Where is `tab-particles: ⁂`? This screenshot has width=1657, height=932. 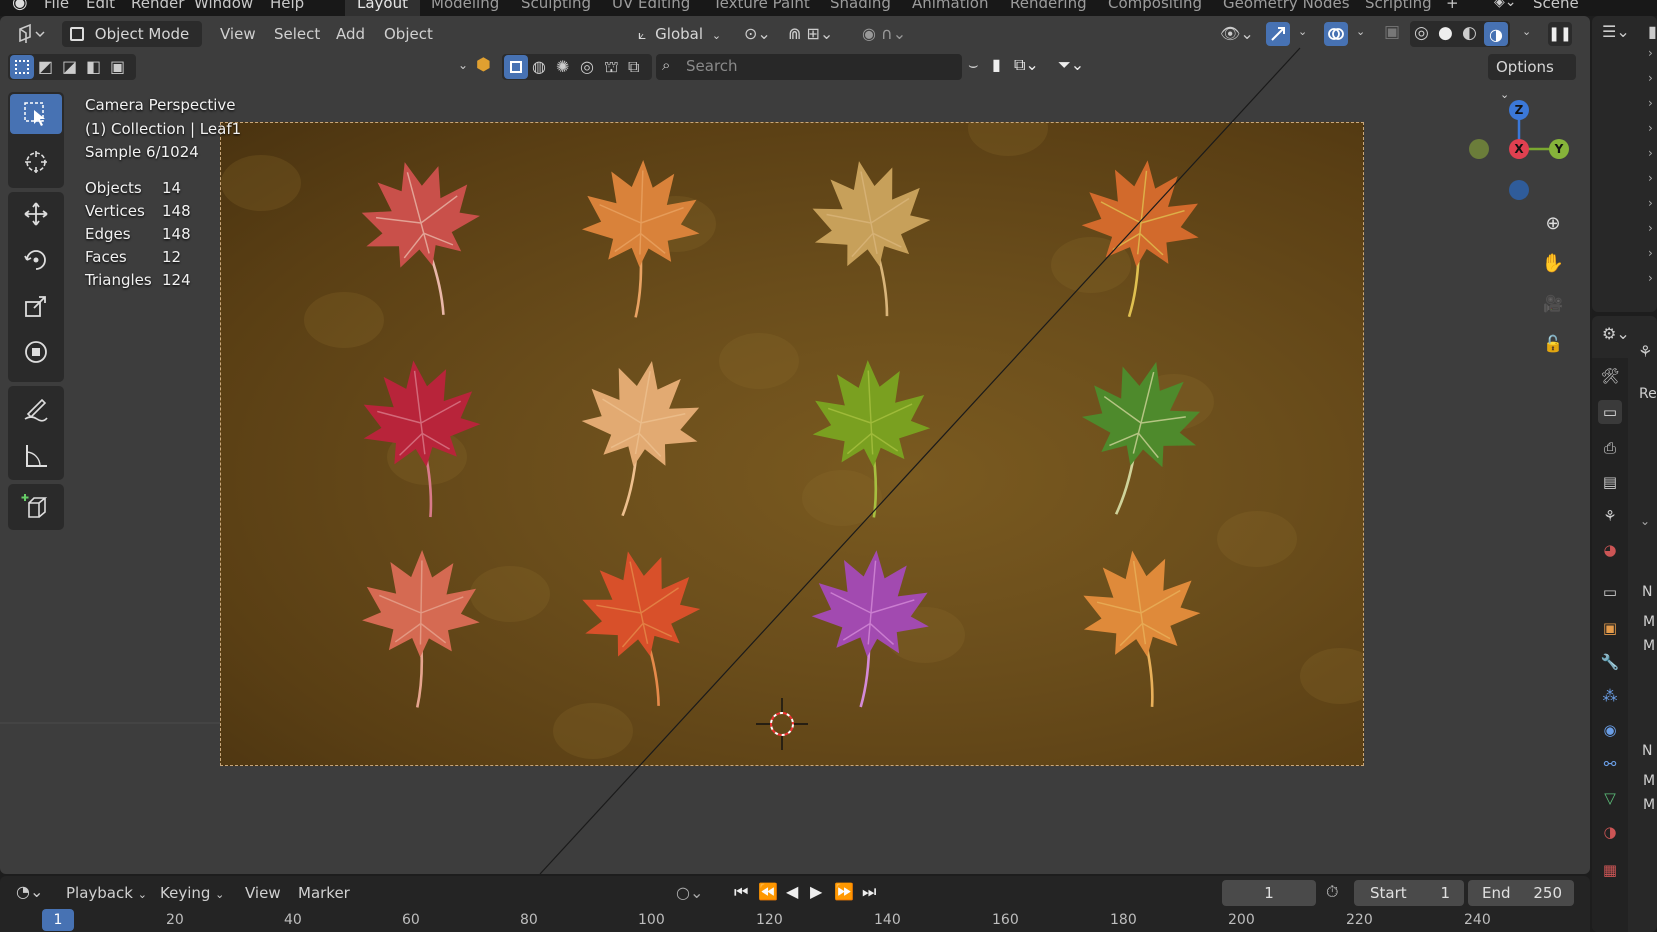 tab-particles: ⁂ is located at coordinates (1610, 696).